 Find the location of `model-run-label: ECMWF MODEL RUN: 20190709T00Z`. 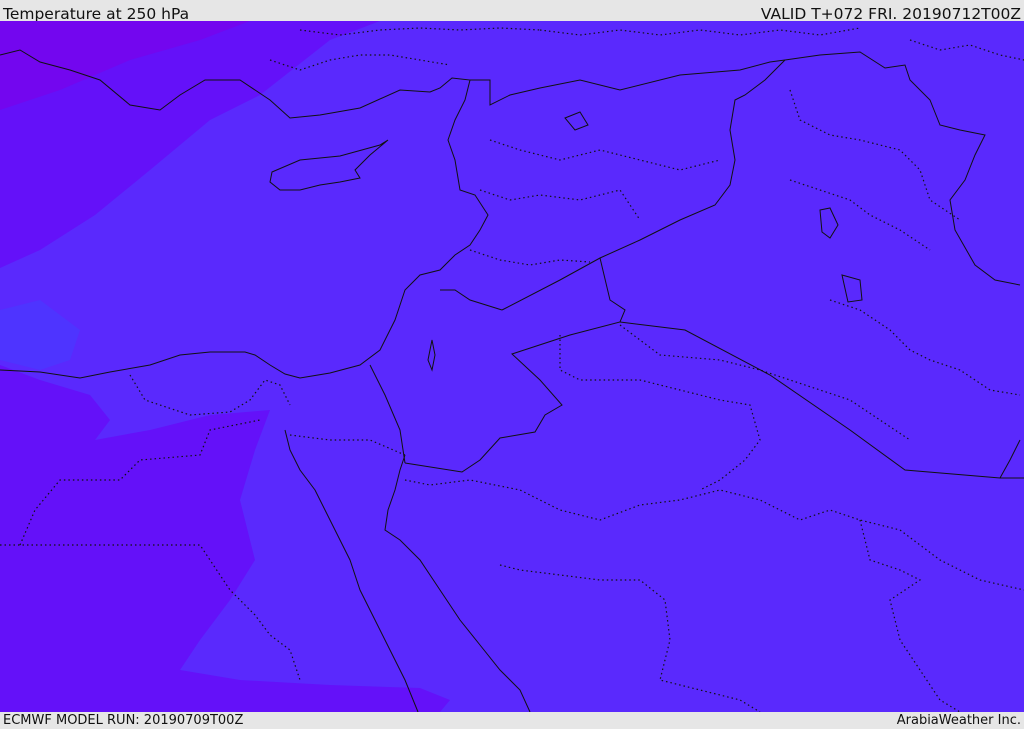

model-run-label: ECMWF MODEL RUN: 20190709T00Z is located at coordinates (123, 720).